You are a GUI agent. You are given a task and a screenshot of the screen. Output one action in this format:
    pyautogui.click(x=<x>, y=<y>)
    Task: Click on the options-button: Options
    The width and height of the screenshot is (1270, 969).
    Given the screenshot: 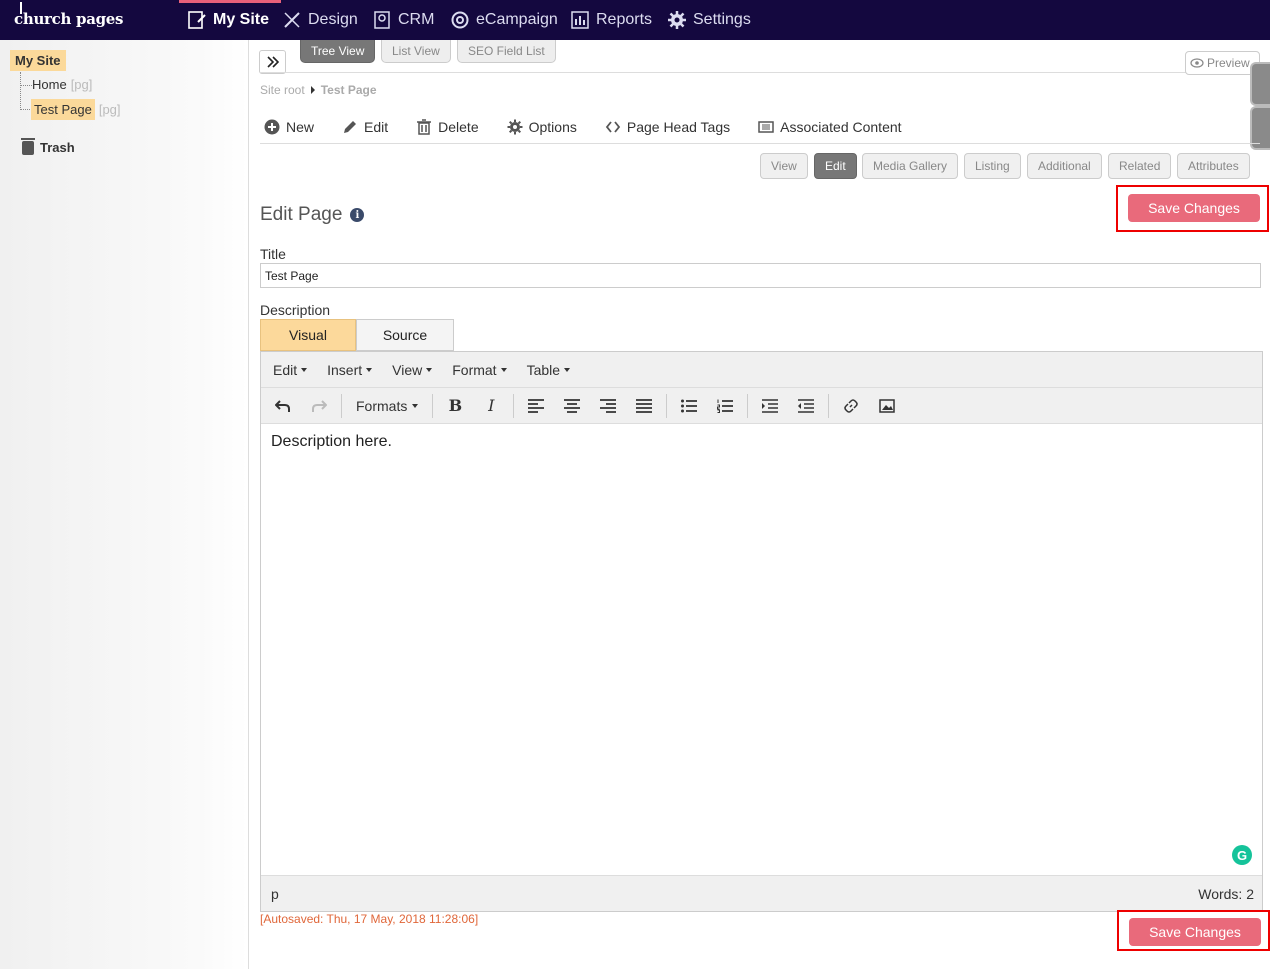 What is the action you would take?
    pyautogui.click(x=547, y=127)
    